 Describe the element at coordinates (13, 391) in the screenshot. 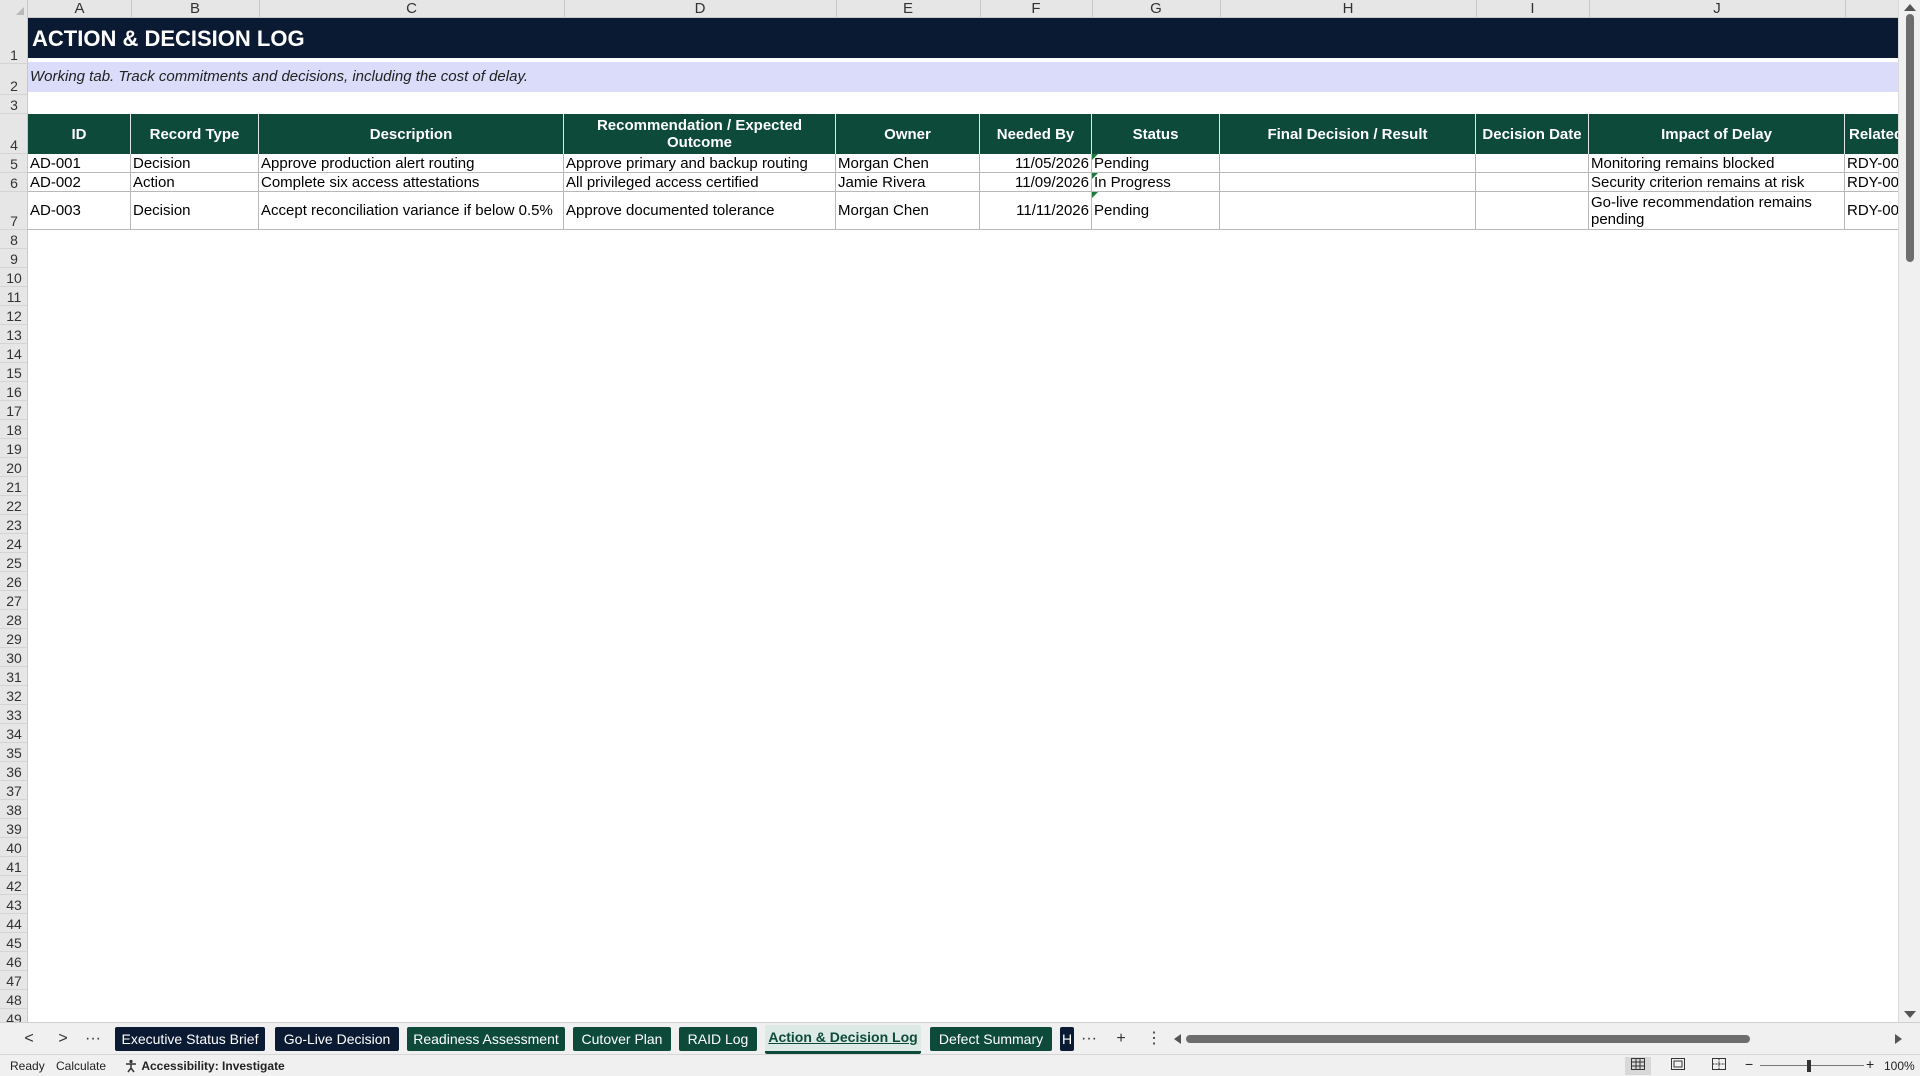

I see `row-header: 16` at that location.